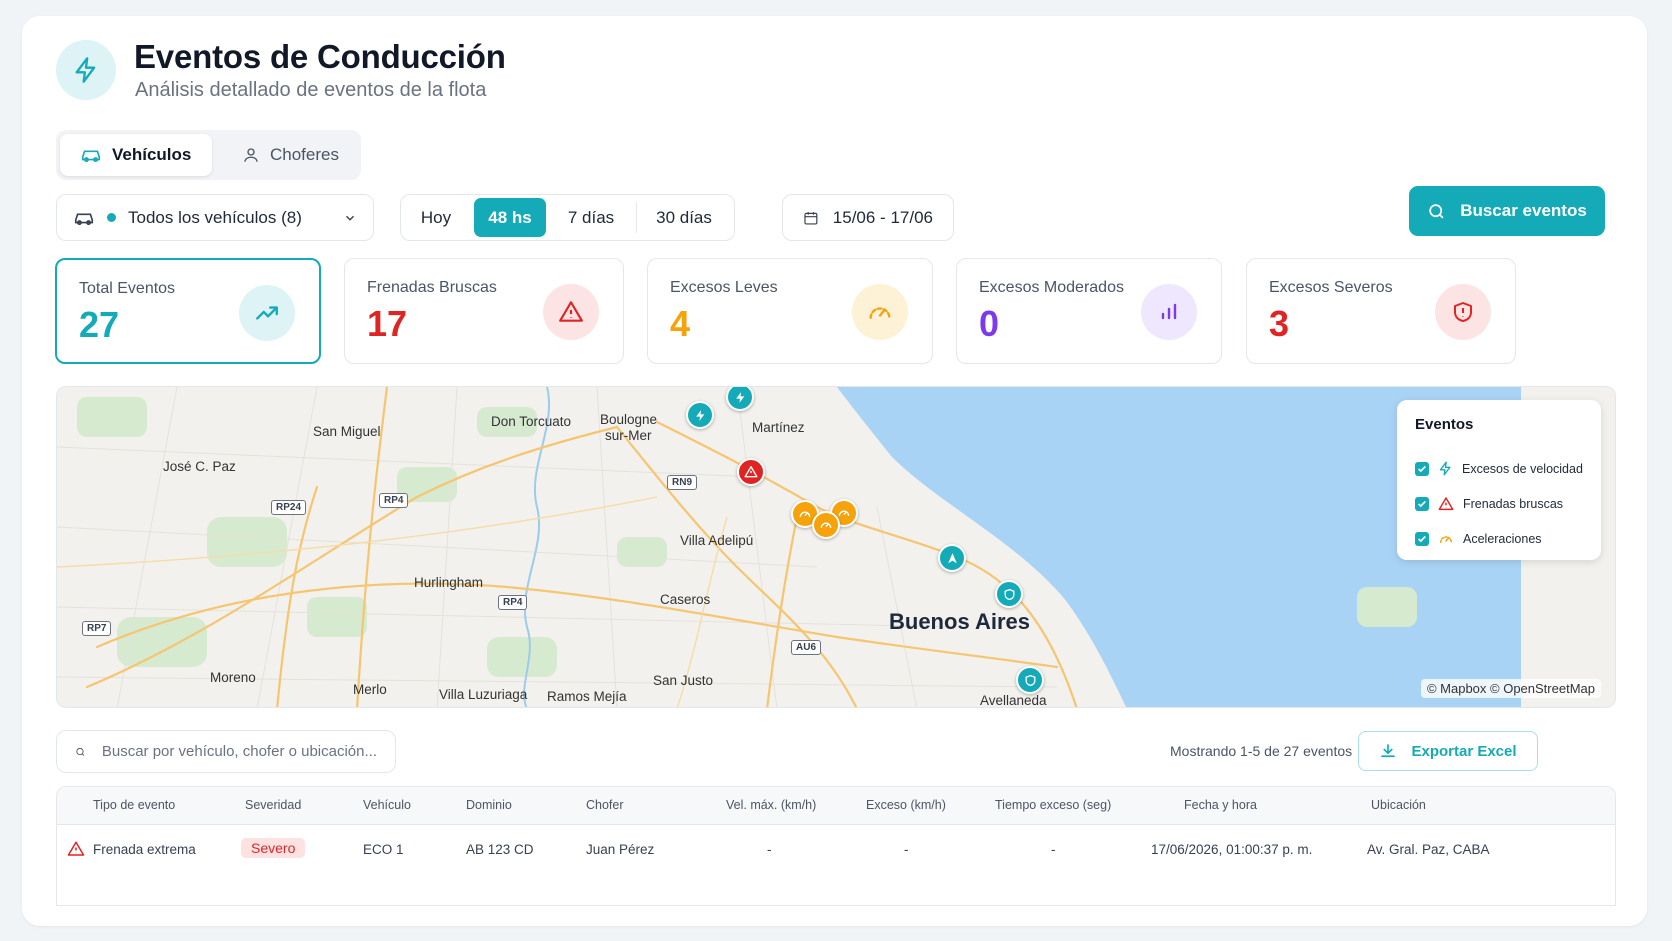 The width and height of the screenshot is (1672, 941). I want to click on map-place-label: Avellaneda, so click(1013, 700).